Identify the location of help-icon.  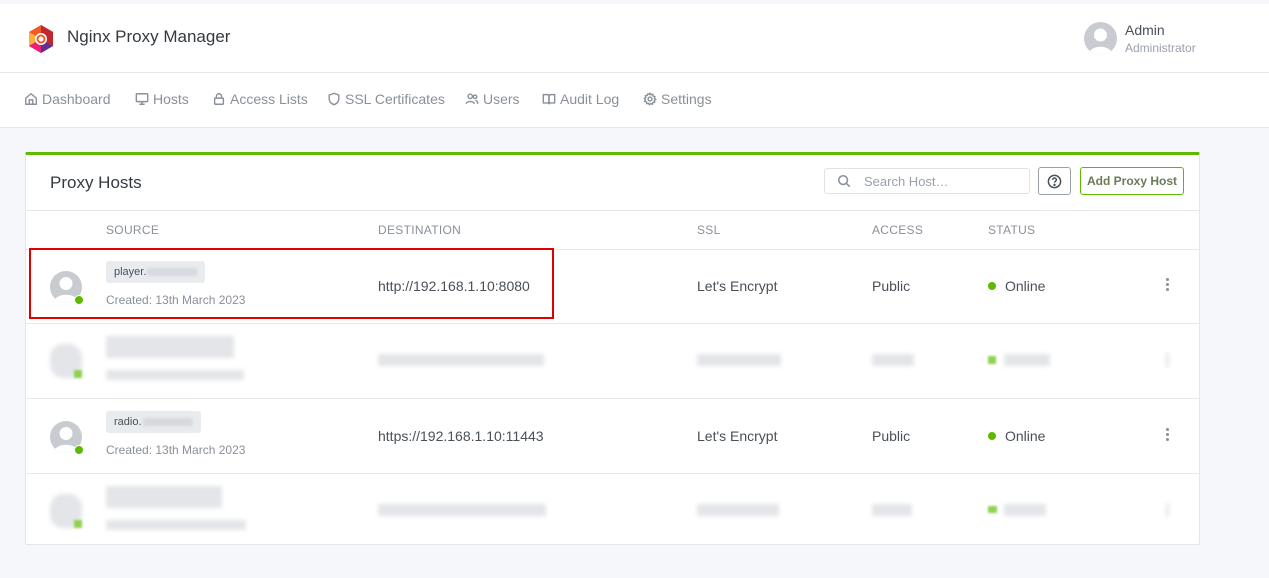
(1054, 181).